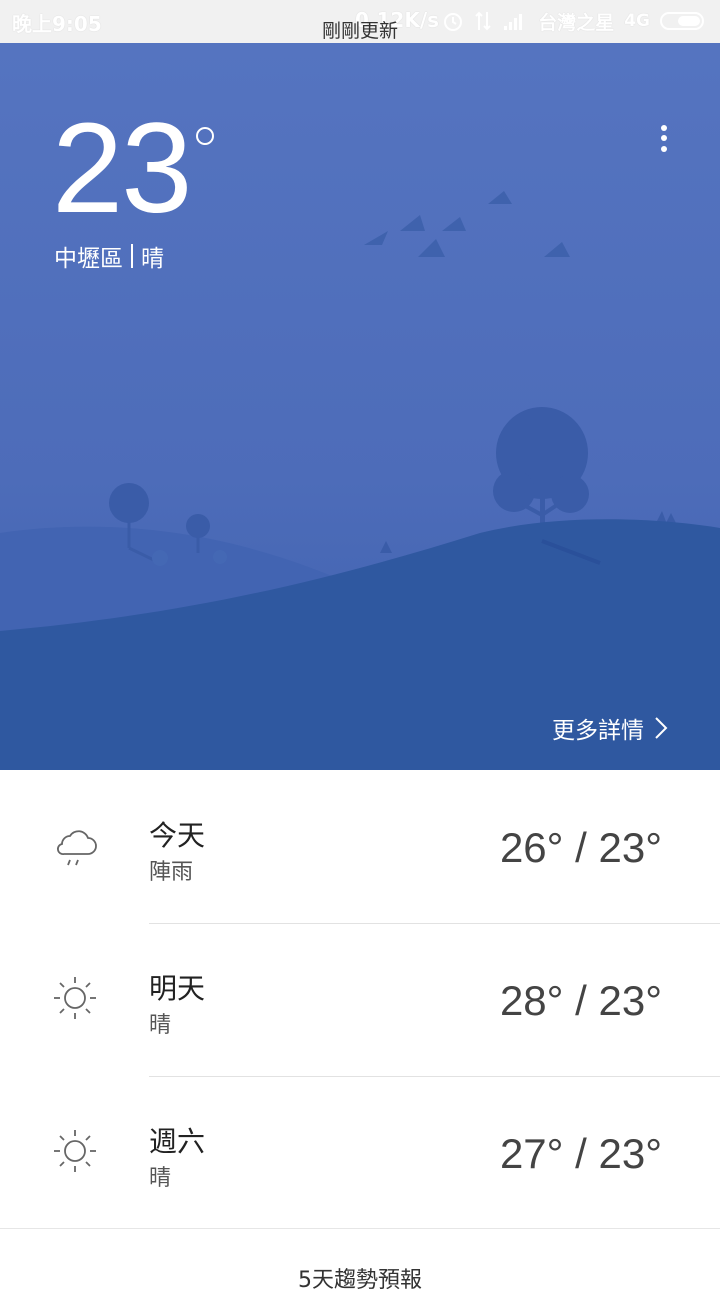 The height and width of the screenshot is (1294, 720). I want to click on current-condition: 晴, so click(152, 259).